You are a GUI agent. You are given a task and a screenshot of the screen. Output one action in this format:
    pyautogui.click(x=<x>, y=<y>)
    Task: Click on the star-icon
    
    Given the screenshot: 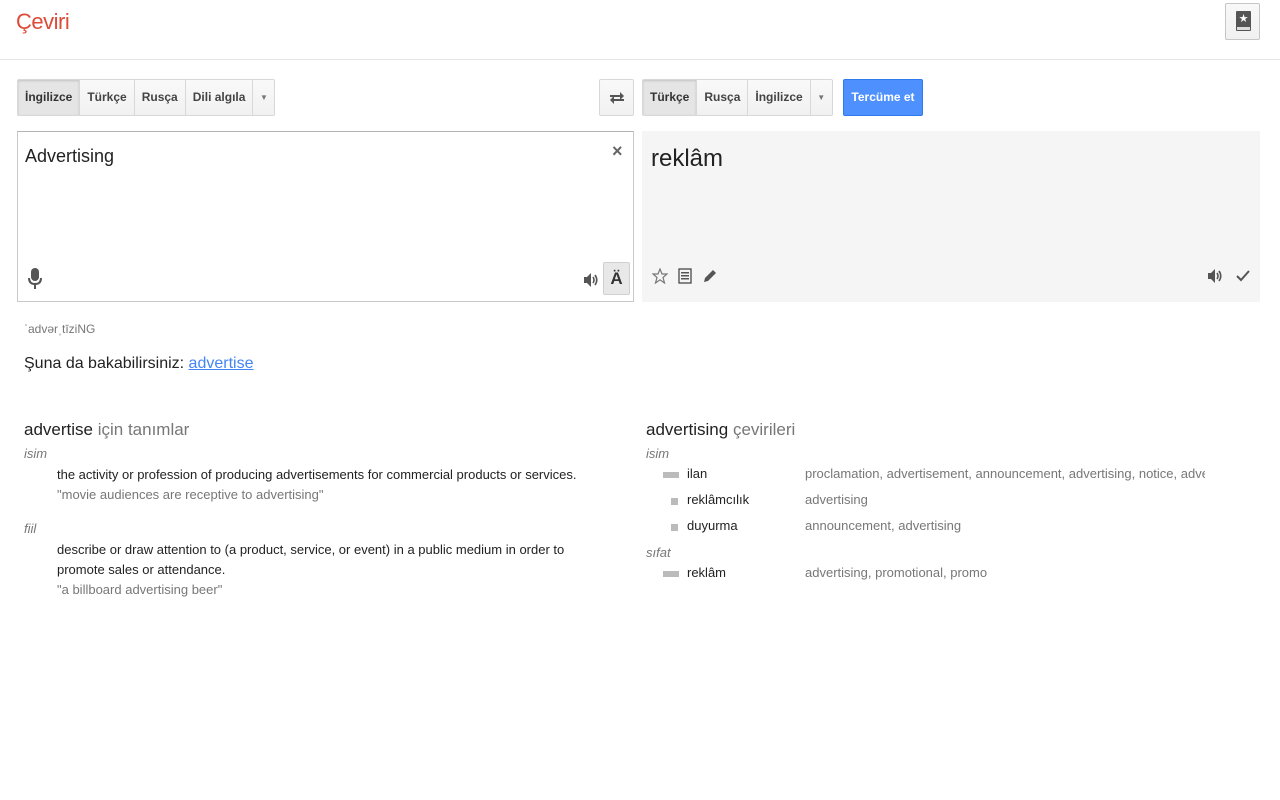 What is the action you would take?
    pyautogui.click(x=660, y=276)
    